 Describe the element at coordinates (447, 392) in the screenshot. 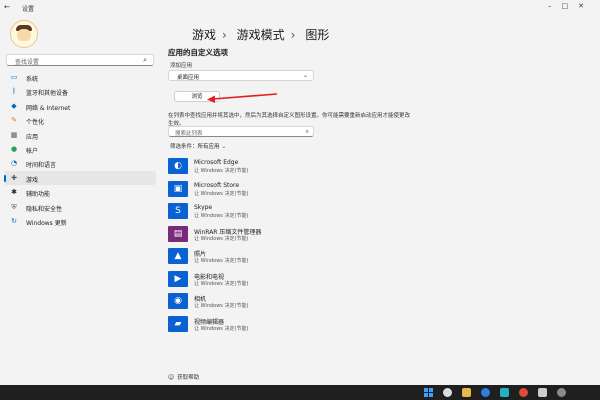

I see `search-icon` at that location.